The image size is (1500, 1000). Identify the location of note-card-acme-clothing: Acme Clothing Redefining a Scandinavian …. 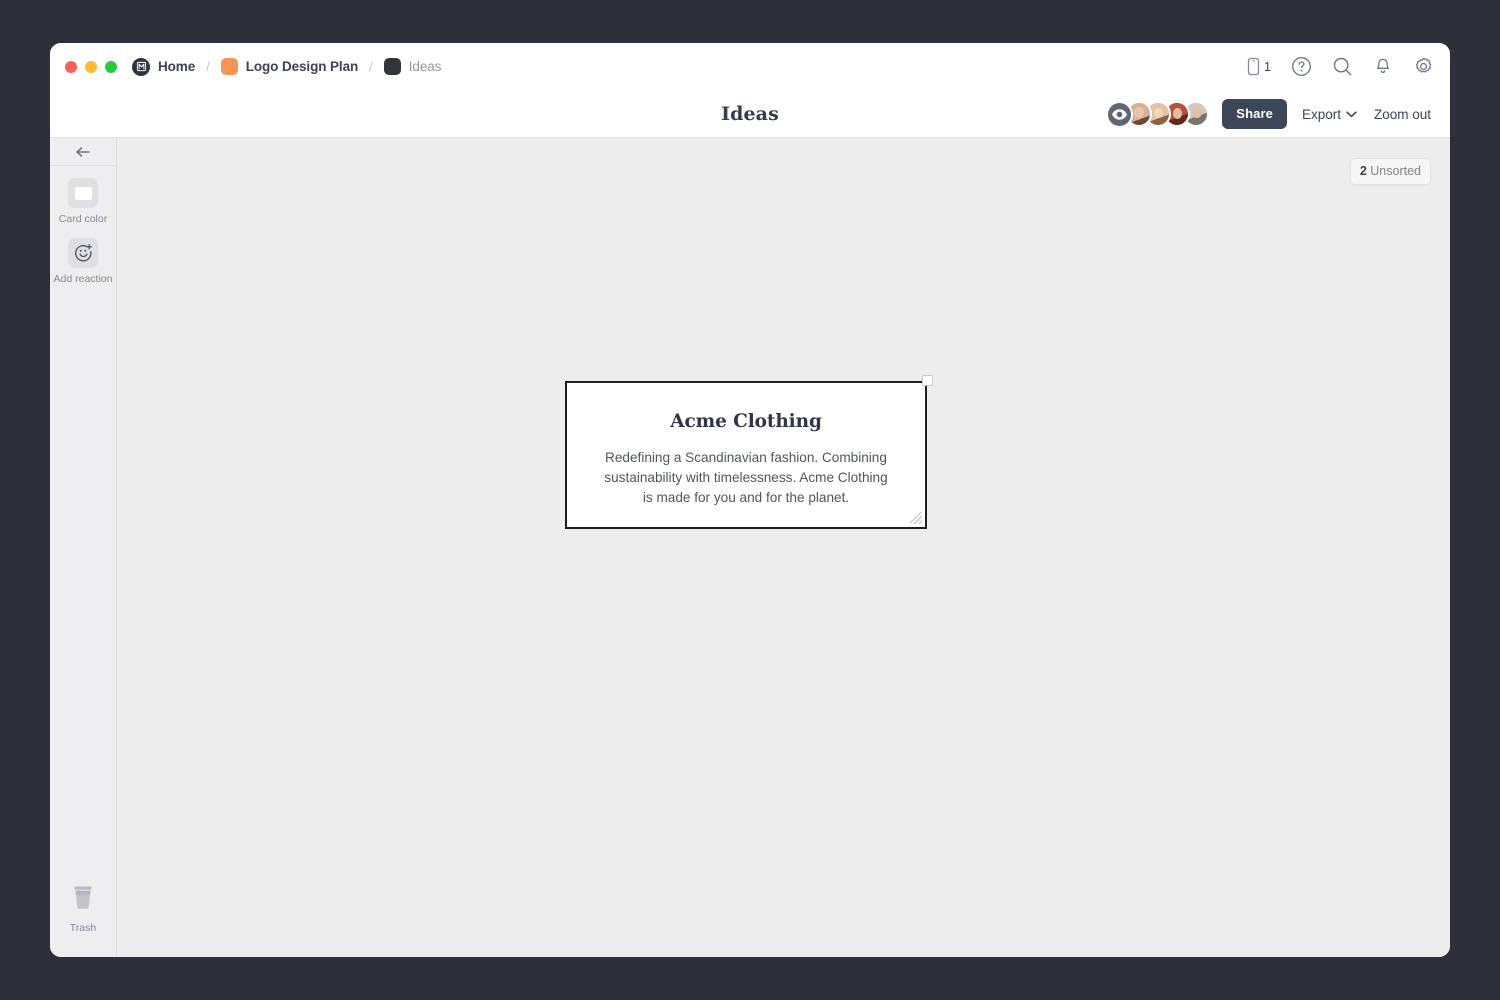
(746, 455).